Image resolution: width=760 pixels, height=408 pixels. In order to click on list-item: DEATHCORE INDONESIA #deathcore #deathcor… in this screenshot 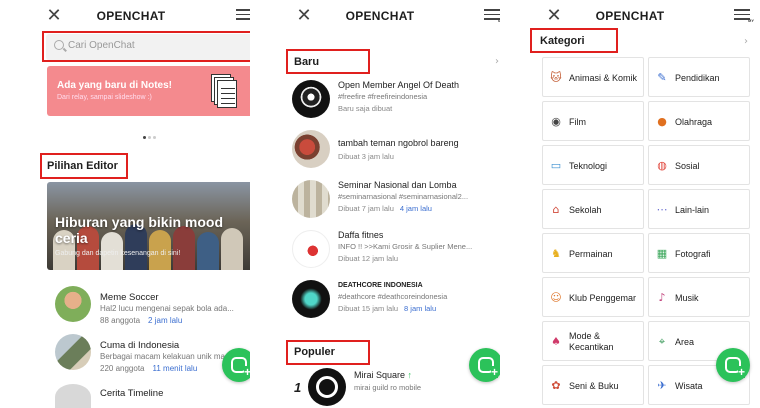, I will do `click(397, 303)`.